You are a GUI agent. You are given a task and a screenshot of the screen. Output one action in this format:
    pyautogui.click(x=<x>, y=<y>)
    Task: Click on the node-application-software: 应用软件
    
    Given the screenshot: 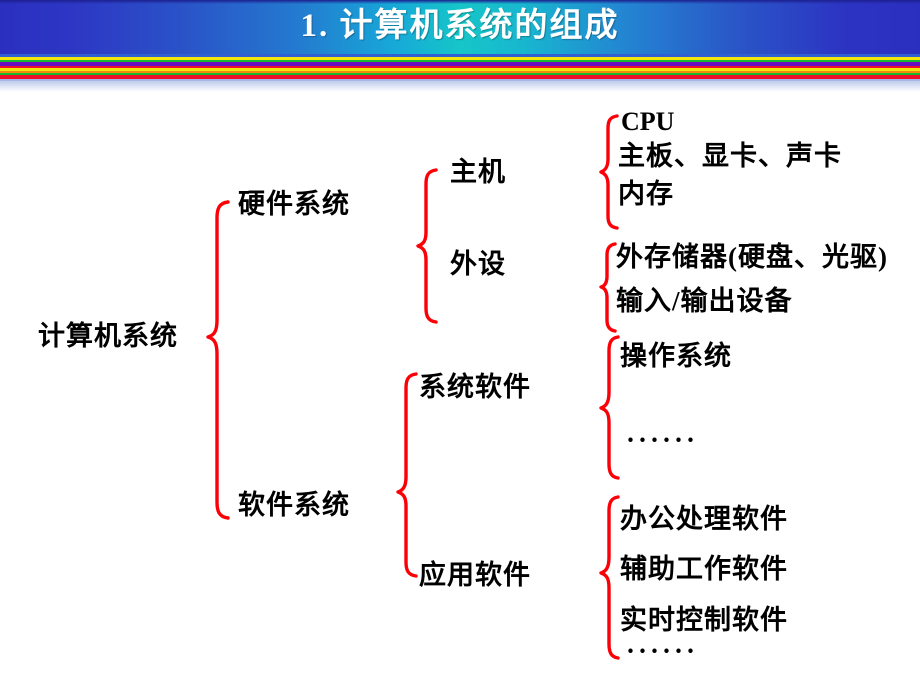 What is the action you would take?
    pyautogui.click(x=475, y=575)
    